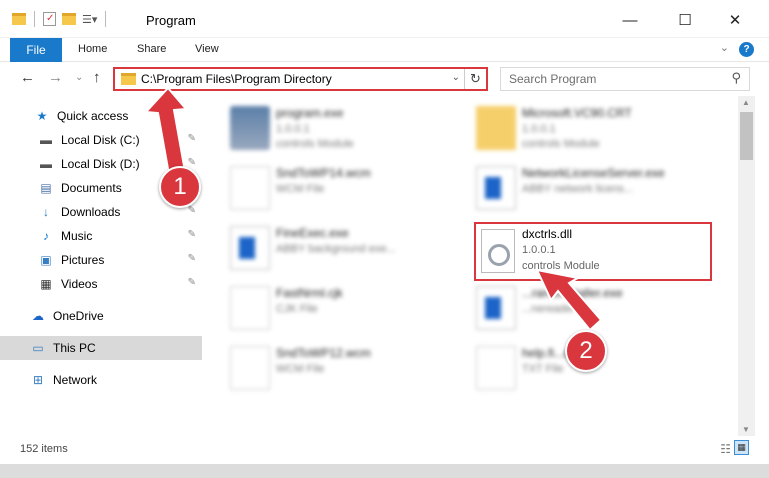 The height and width of the screenshot is (478, 769). Describe the element at coordinates (77, 236) in the screenshot. I see `sidebar-item-label: Music` at that location.